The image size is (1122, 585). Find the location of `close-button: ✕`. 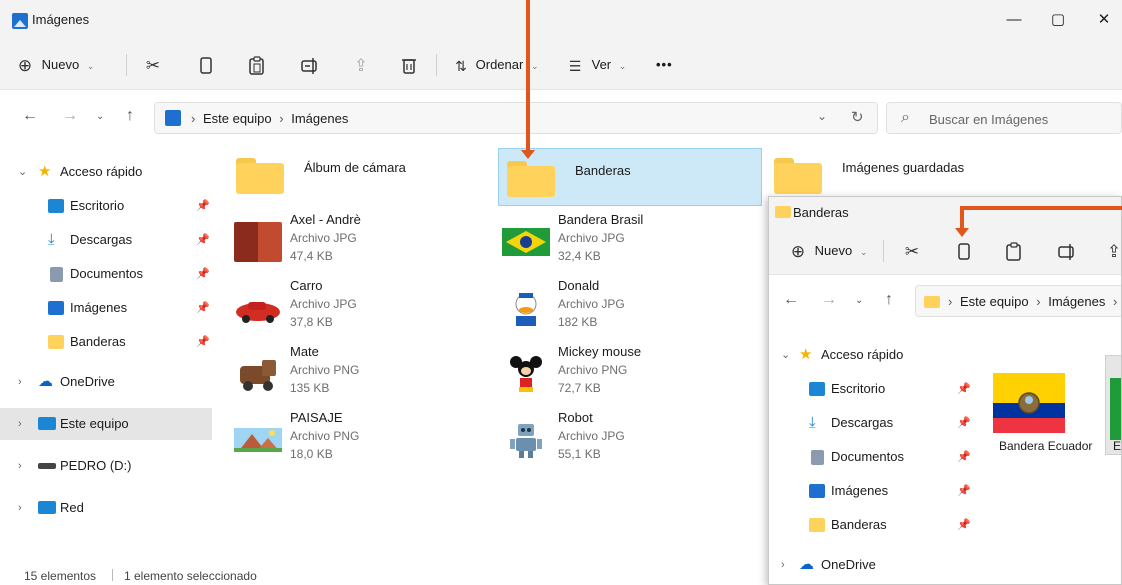

close-button: ✕ is located at coordinates (1104, 20).